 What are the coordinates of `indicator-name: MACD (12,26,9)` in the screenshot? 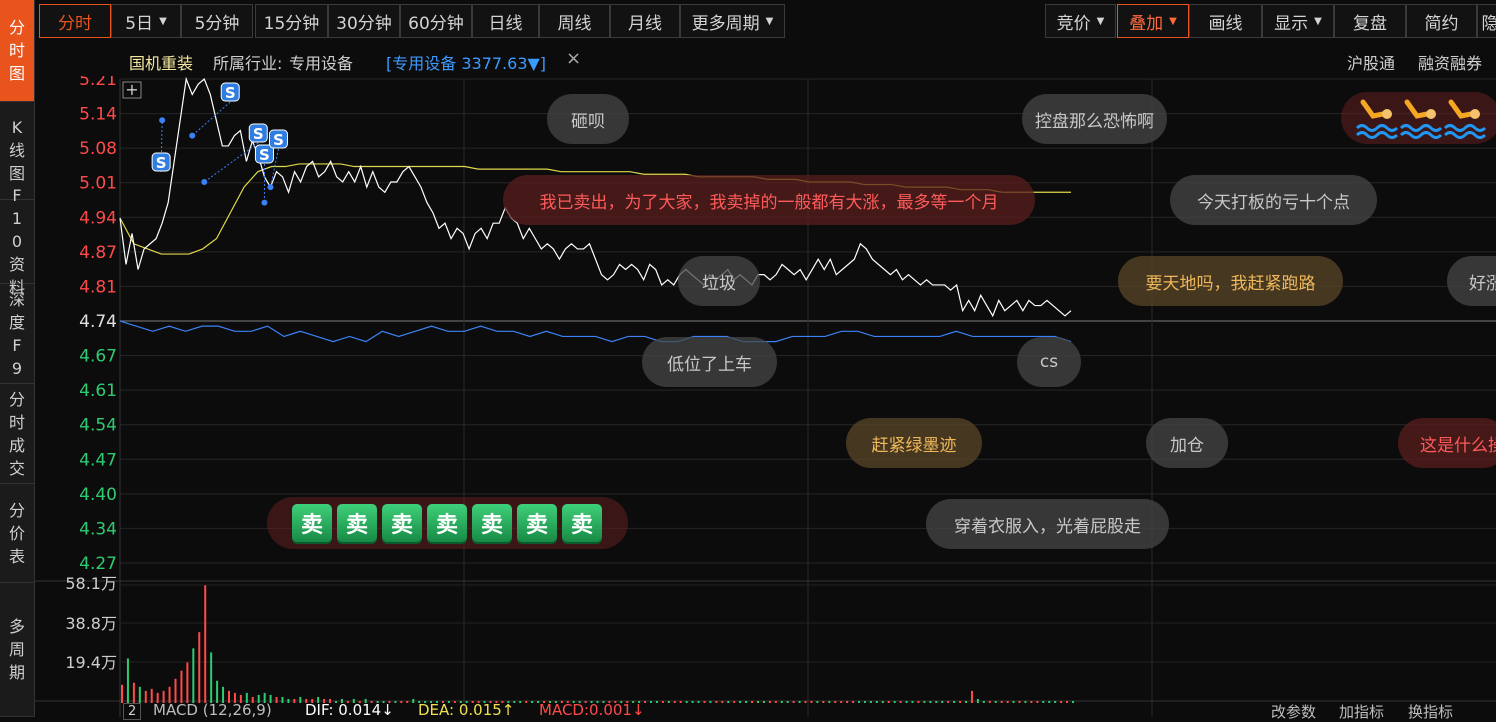 It's located at (212, 710).